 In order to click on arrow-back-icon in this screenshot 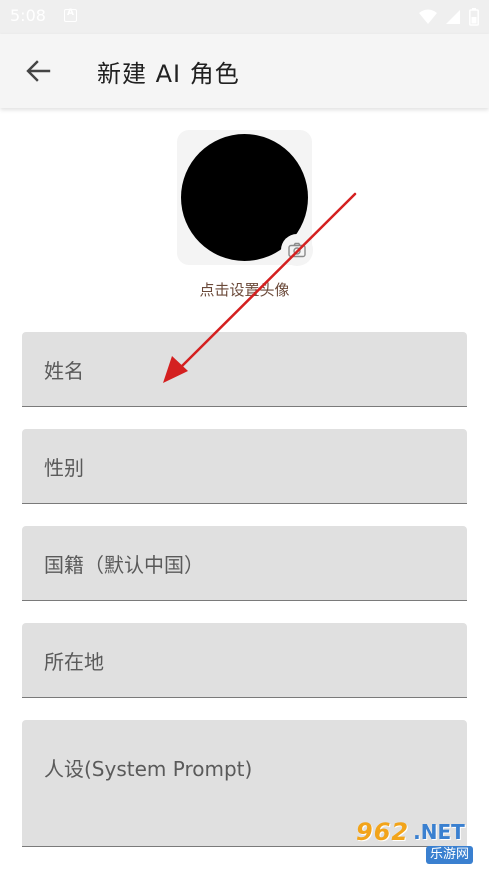, I will do `click(38, 71)`.